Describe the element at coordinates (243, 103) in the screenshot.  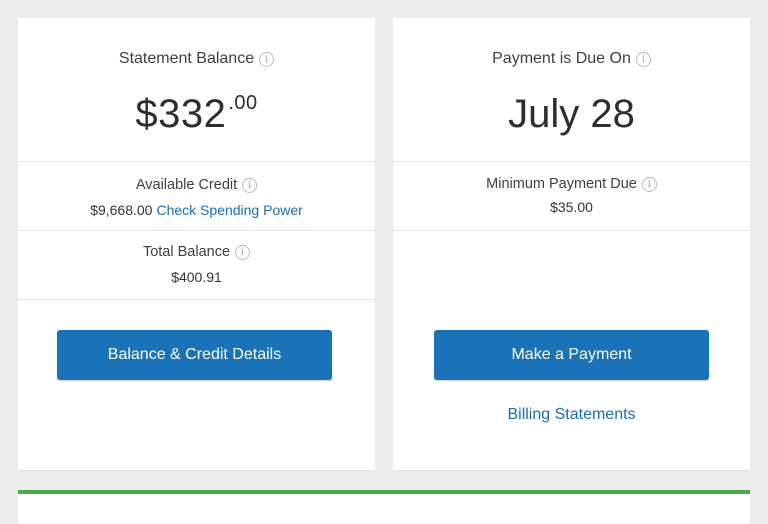
I see `statement-balance-cents: .00` at that location.